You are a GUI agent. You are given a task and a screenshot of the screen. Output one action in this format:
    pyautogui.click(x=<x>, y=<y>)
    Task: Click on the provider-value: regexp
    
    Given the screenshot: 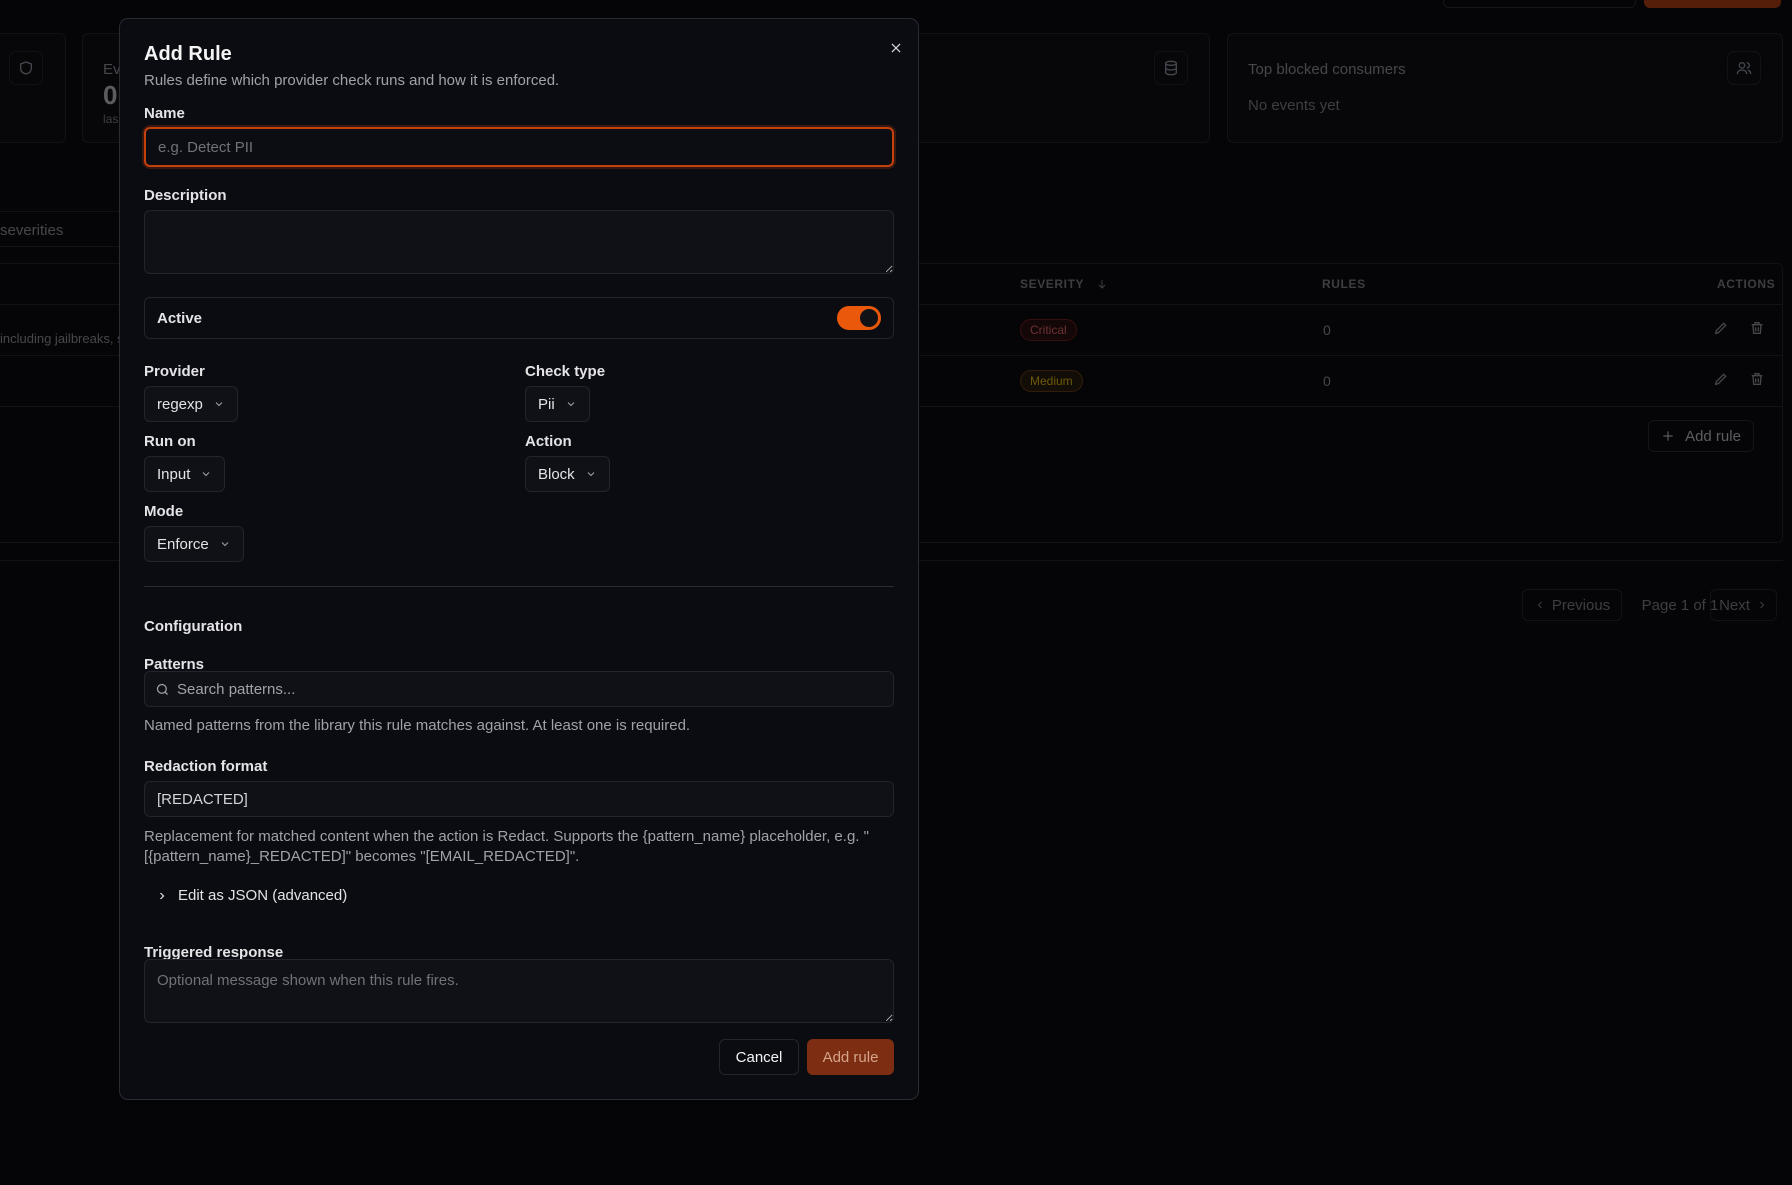 What is the action you would take?
    pyautogui.click(x=180, y=404)
    